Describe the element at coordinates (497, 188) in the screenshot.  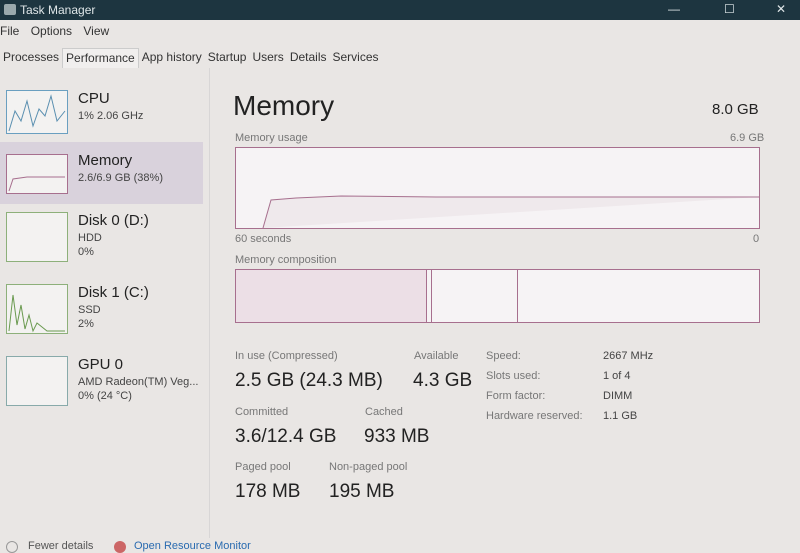
I see `memory-usage-graph` at that location.